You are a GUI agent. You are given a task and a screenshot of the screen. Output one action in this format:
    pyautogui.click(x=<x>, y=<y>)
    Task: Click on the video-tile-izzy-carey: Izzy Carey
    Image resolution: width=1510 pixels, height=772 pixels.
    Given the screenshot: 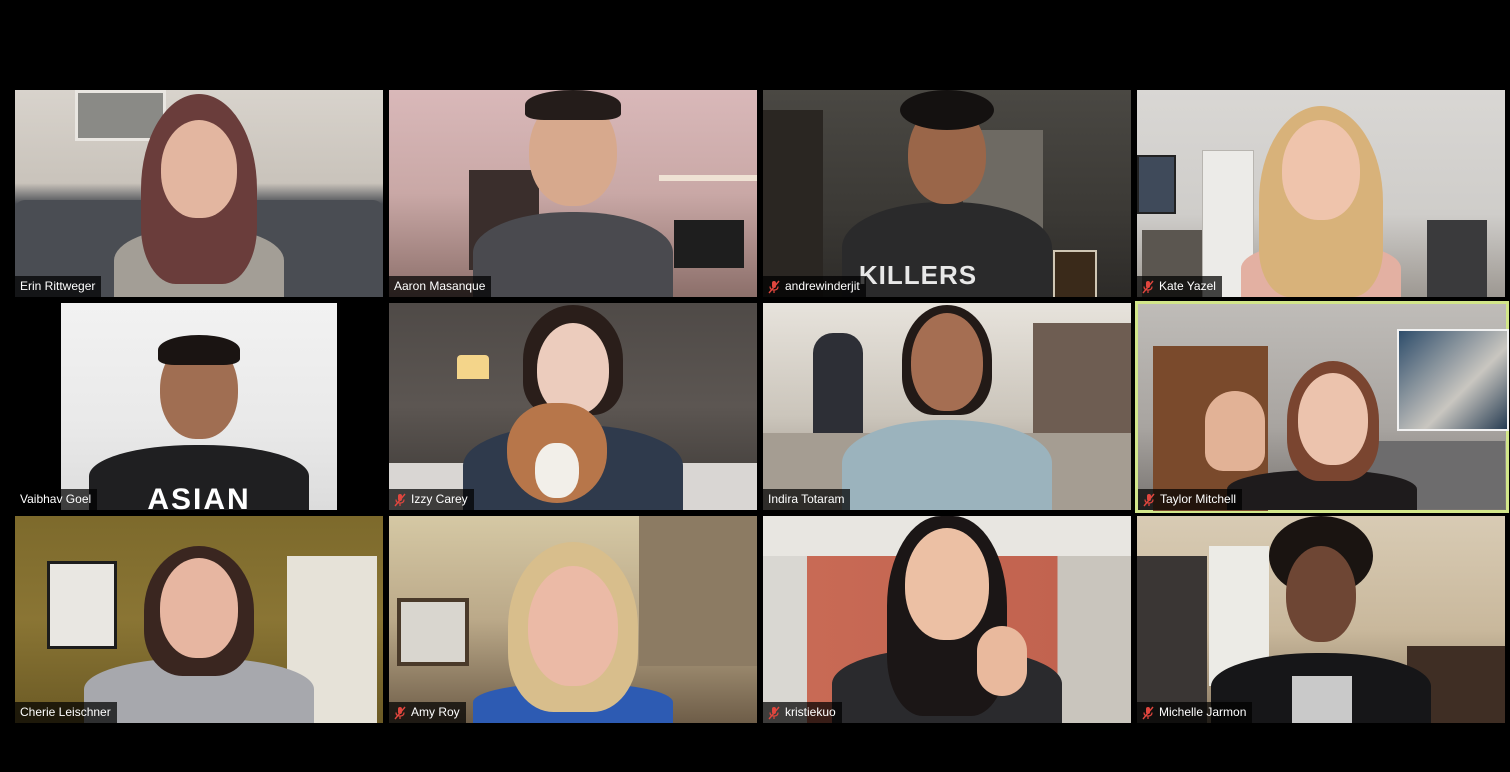 What is the action you would take?
    pyautogui.click(x=573, y=406)
    